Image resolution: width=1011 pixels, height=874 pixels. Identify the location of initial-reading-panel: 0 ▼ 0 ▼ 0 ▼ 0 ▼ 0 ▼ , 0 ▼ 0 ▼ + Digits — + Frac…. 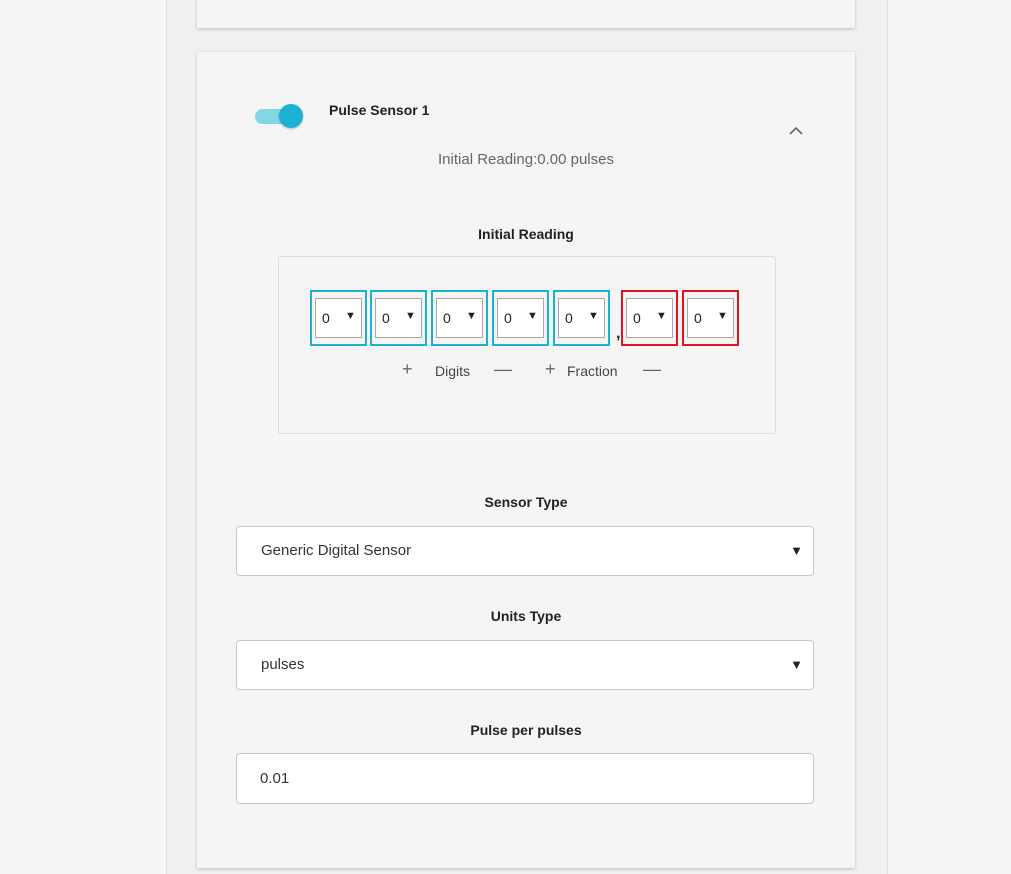
(527, 345).